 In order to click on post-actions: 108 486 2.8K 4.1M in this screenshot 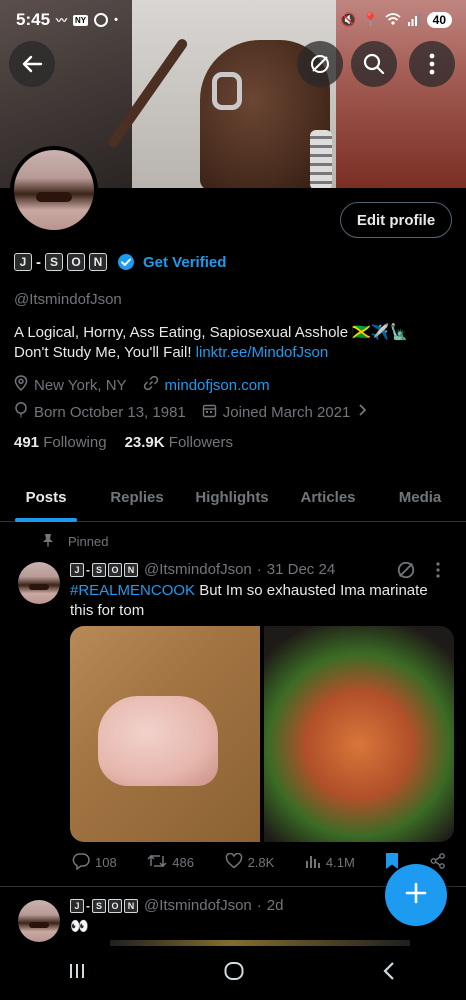, I will do `click(259, 862)`.